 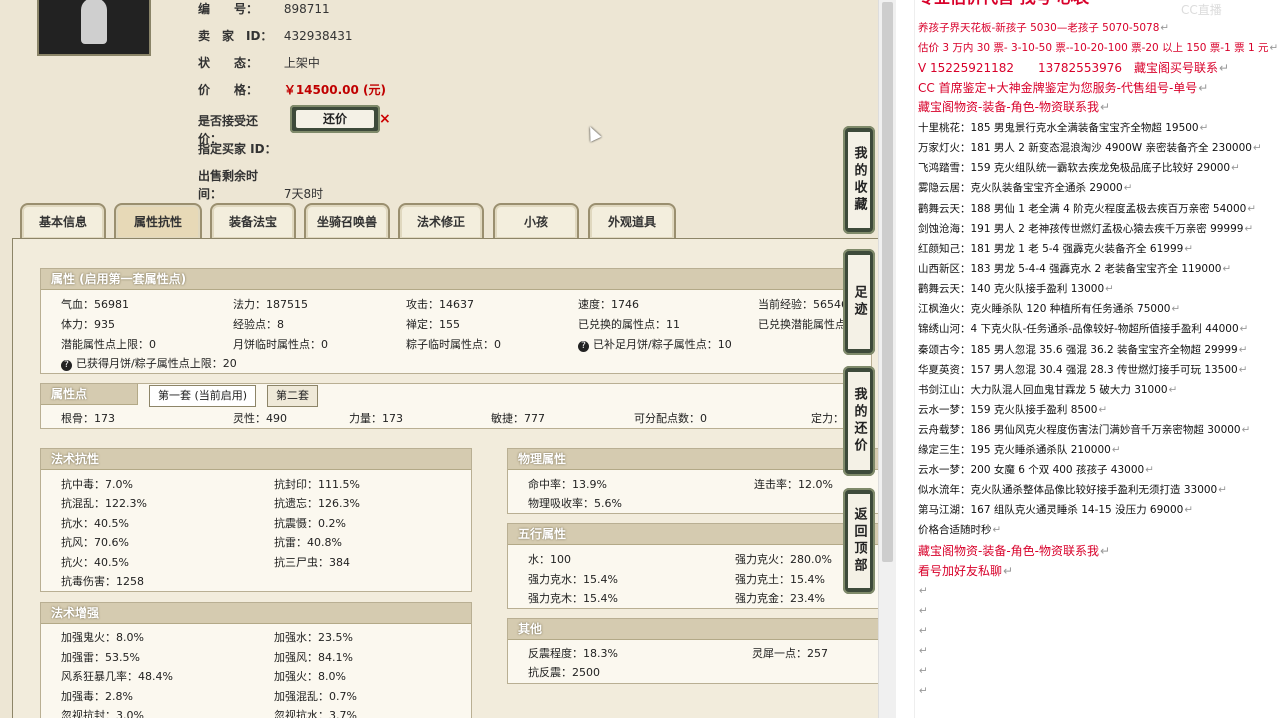 What do you see at coordinates (827, 418) in the screenshot?
I see `point-value: 定力：` at bounding box center [827, 418].